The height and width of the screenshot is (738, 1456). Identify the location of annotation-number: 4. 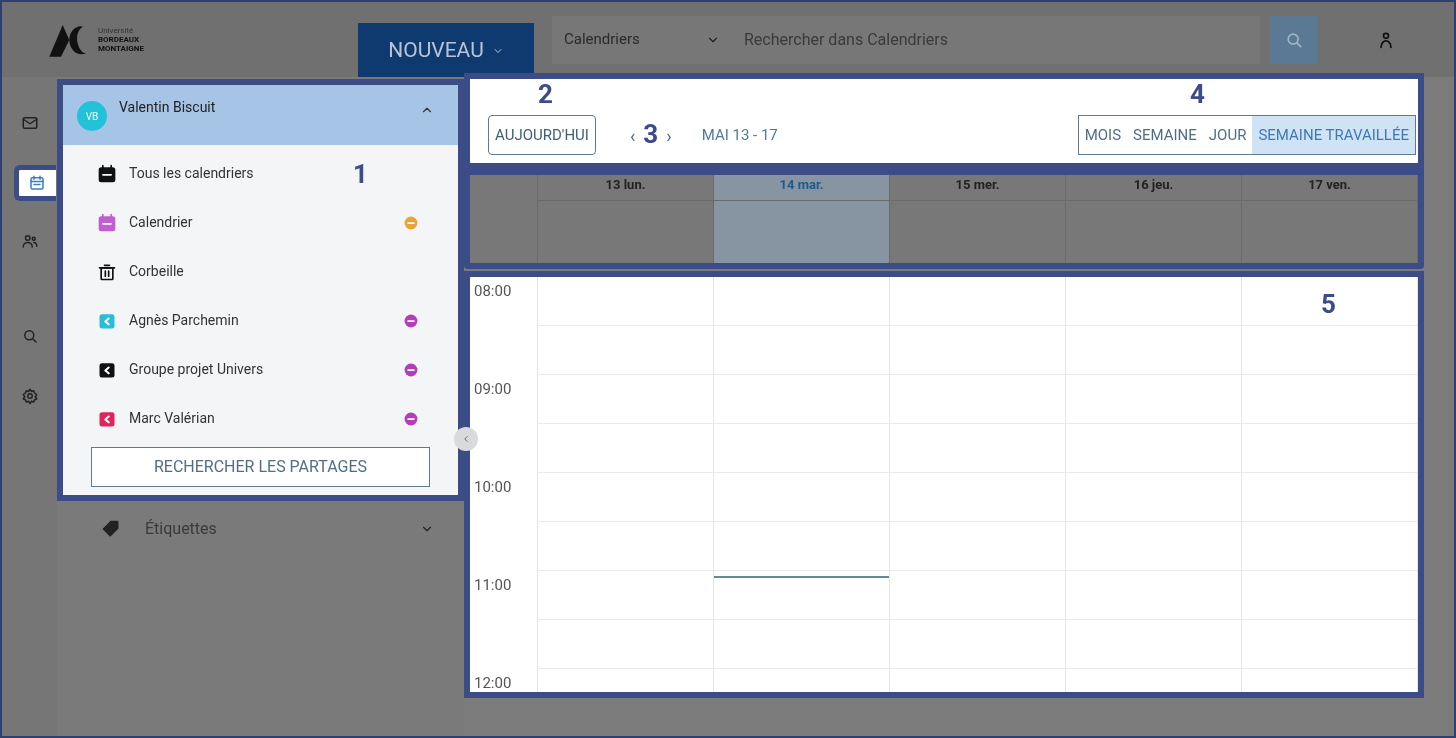
(1197, 94).